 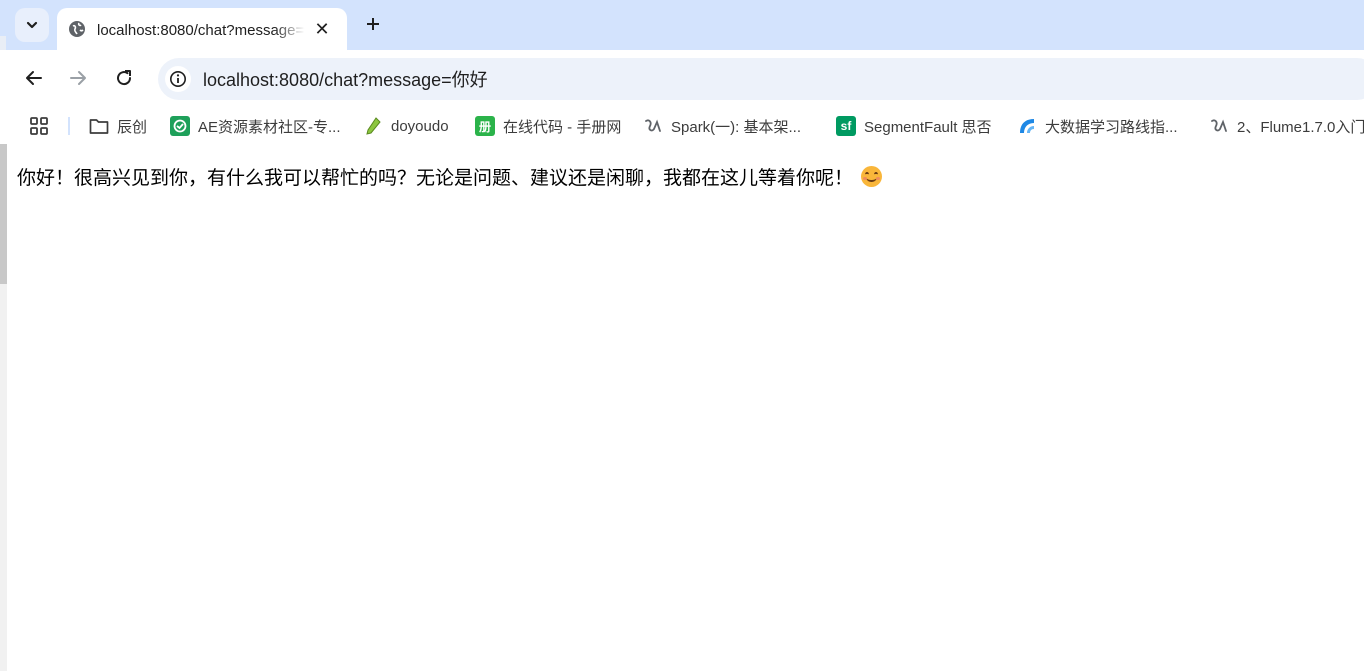 What do you see at coordinates (99, 126) in the screenshot?
I see `folder-icon` at bounding box center [99, 126].